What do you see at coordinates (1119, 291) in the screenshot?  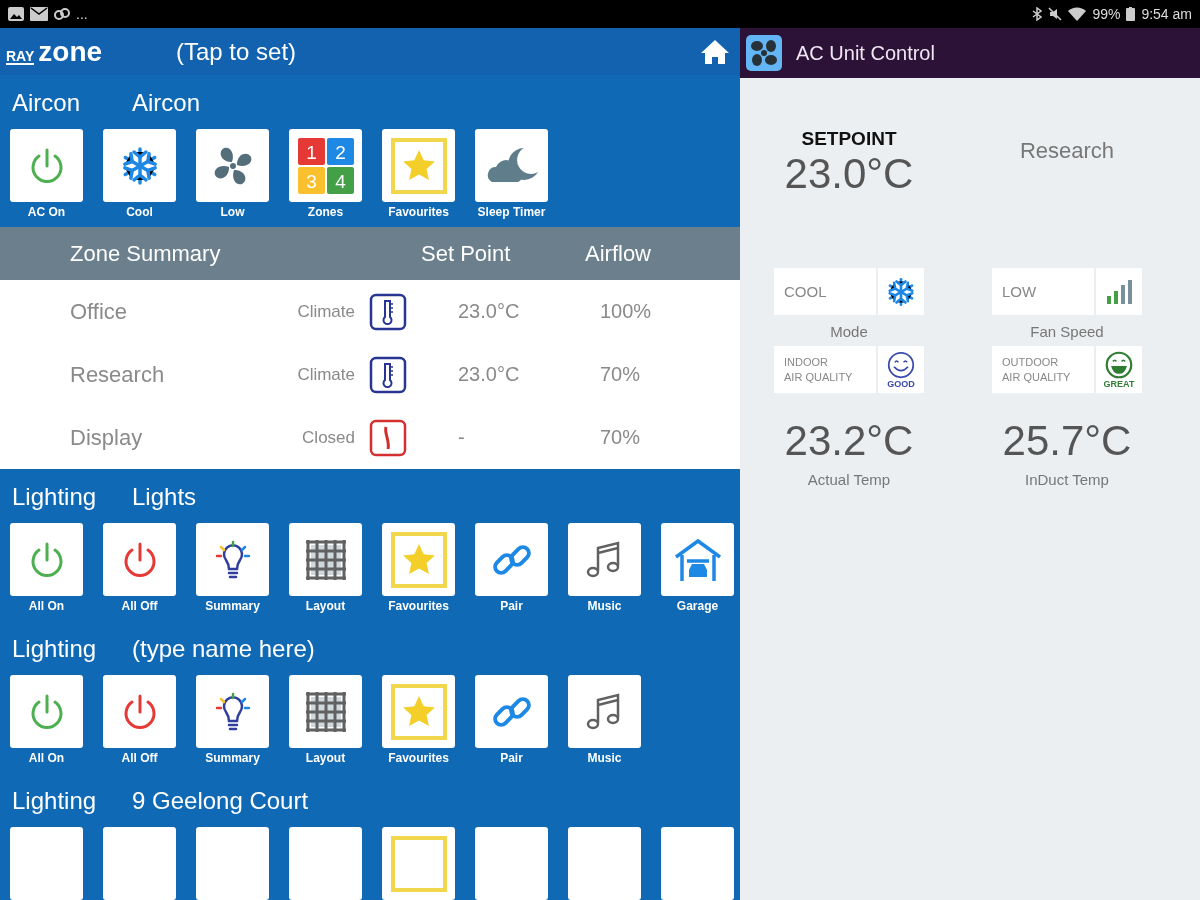 I see `signal-bars-icon` at bounding box center [1119, 291].